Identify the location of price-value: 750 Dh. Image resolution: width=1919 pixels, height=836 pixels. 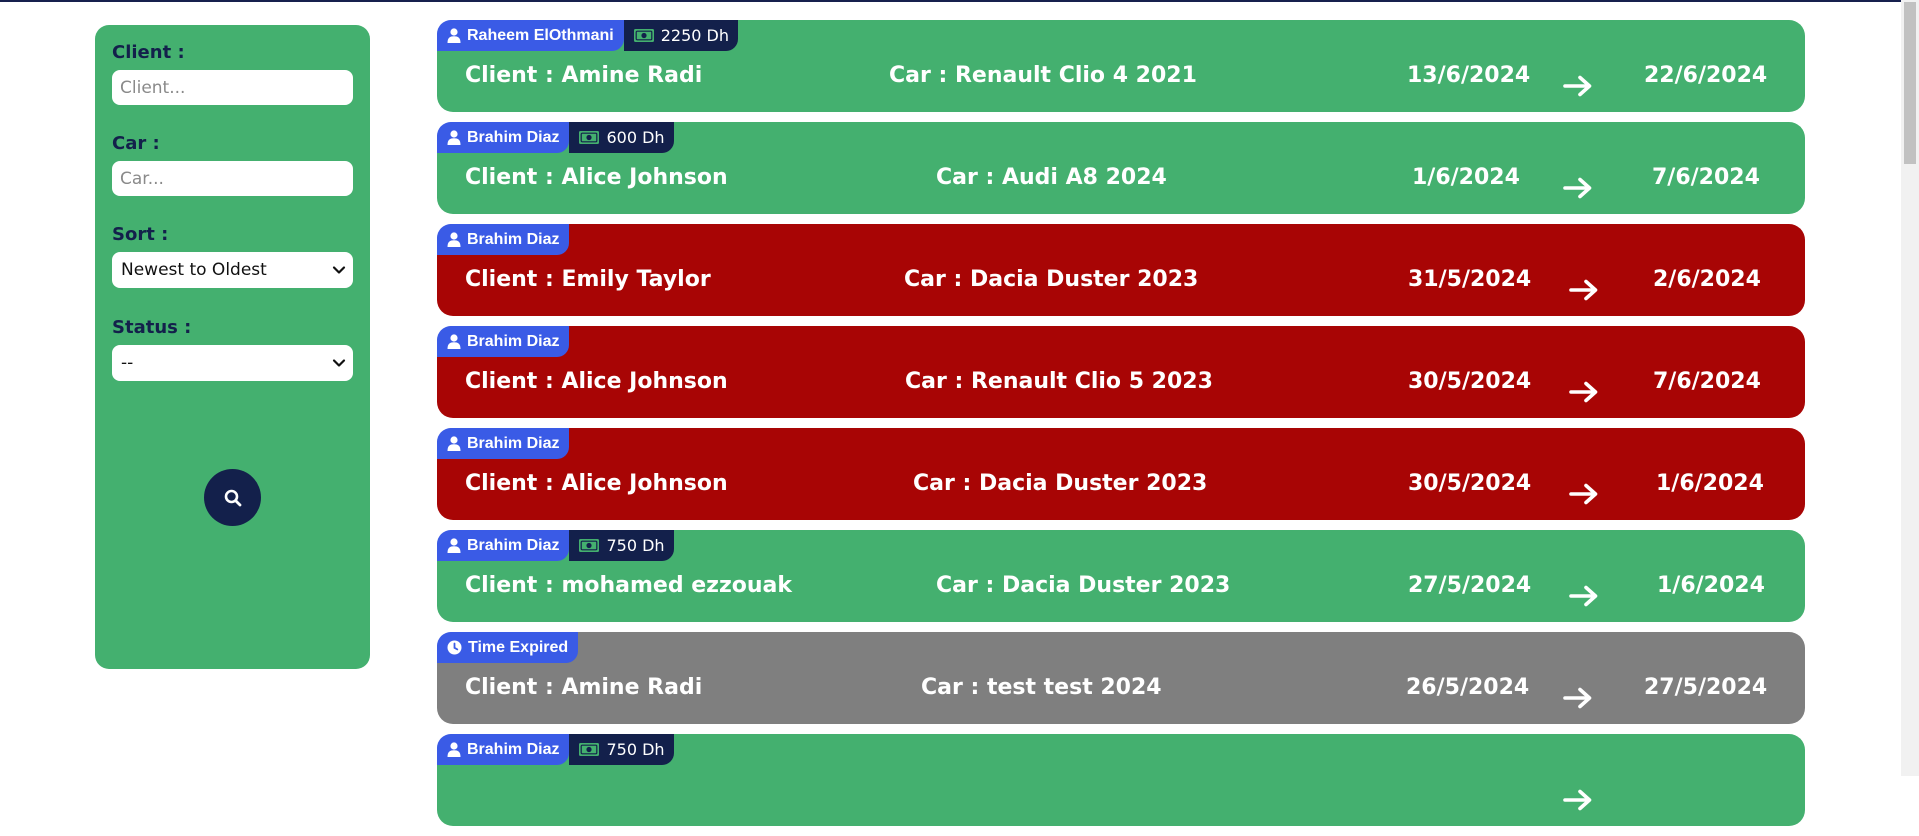
(635, 749).